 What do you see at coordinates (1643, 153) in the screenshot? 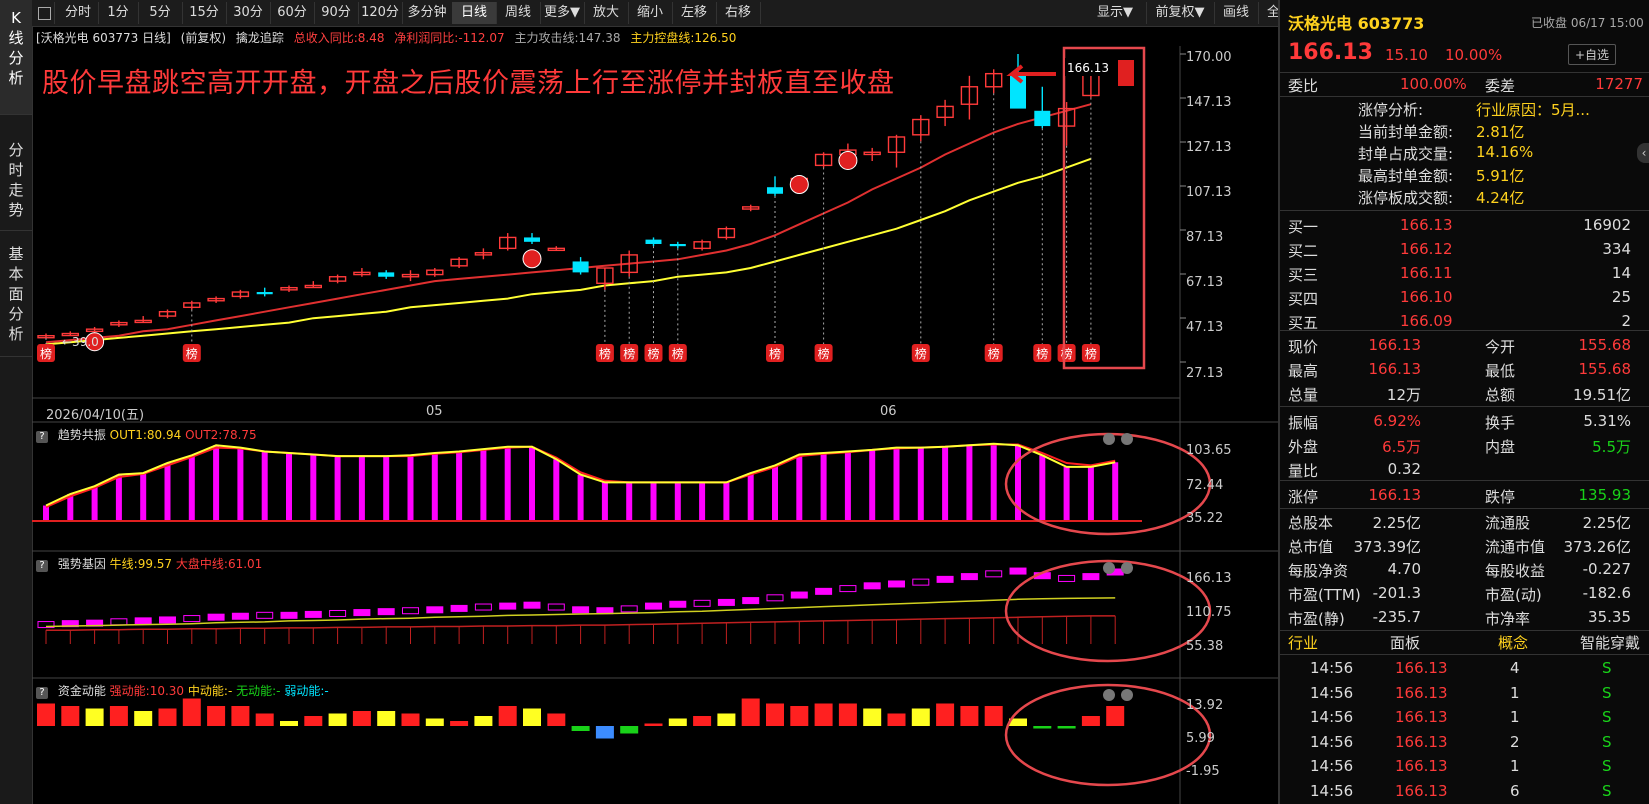
I see `collapse-arrow-icon: ‹` at bounding box center [1643, 153].